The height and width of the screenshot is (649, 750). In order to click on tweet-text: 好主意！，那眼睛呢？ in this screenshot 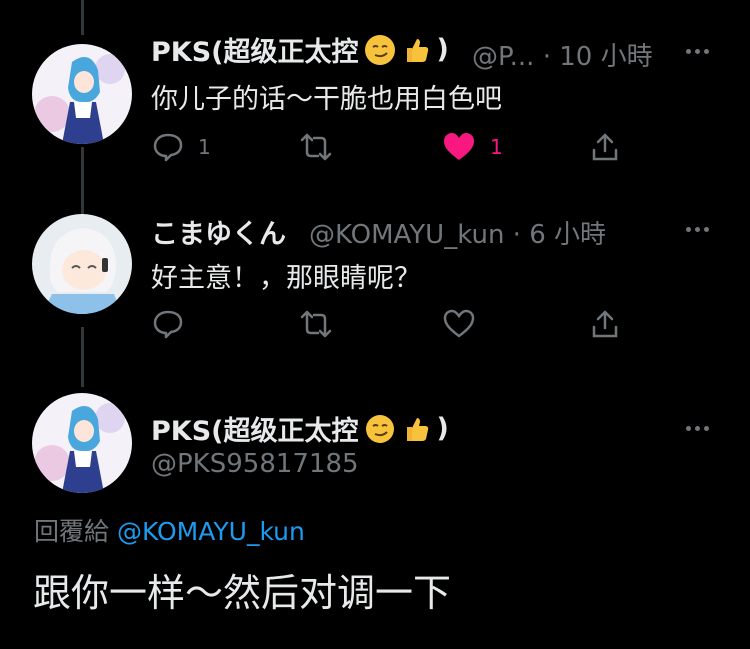, I will do `click(286, 278)`.